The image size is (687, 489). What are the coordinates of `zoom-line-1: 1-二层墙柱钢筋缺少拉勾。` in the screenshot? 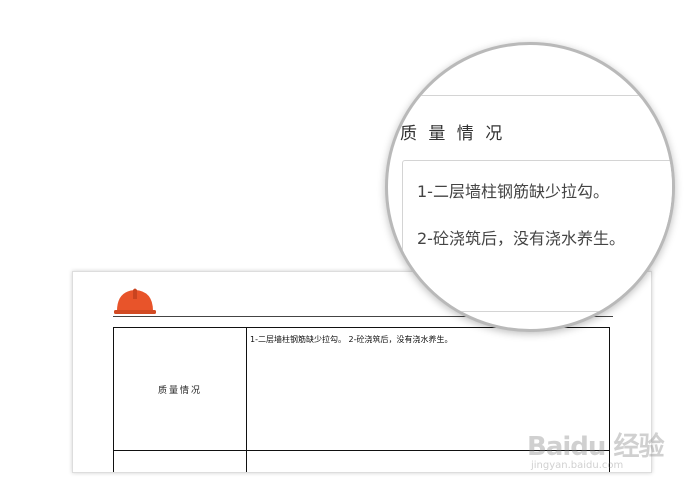 It's located at (513, 191).